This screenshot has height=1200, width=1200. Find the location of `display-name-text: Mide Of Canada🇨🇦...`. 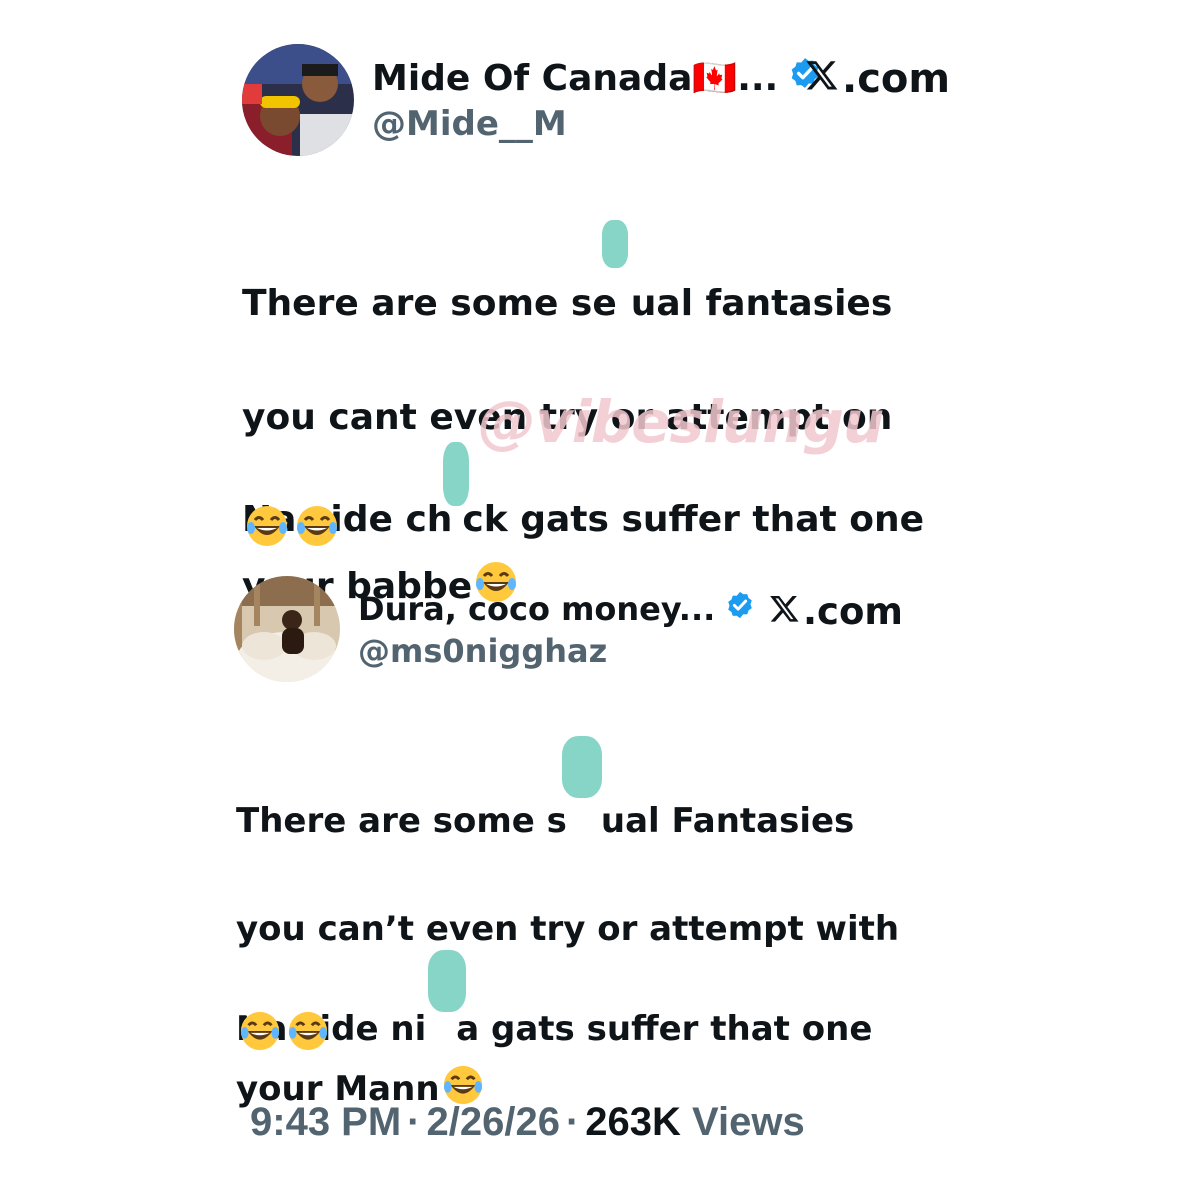

display-name-text: Mide Of Canada🇨🇦... is located at coordinates (575, 78).